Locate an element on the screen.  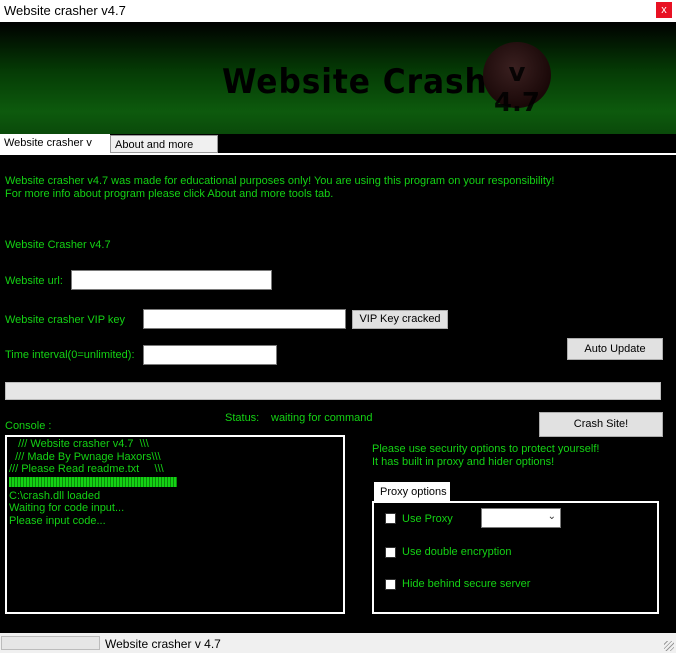
console-line: C:\crash.dll loaded is located at coordinates (55, 495).